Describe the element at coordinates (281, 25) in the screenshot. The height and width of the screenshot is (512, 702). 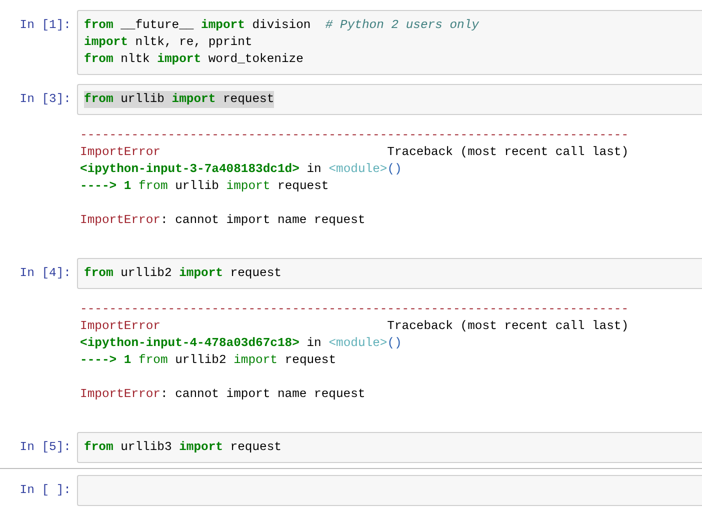
I see `code-line: from __future__ import division # Python 2 users only` at that location.